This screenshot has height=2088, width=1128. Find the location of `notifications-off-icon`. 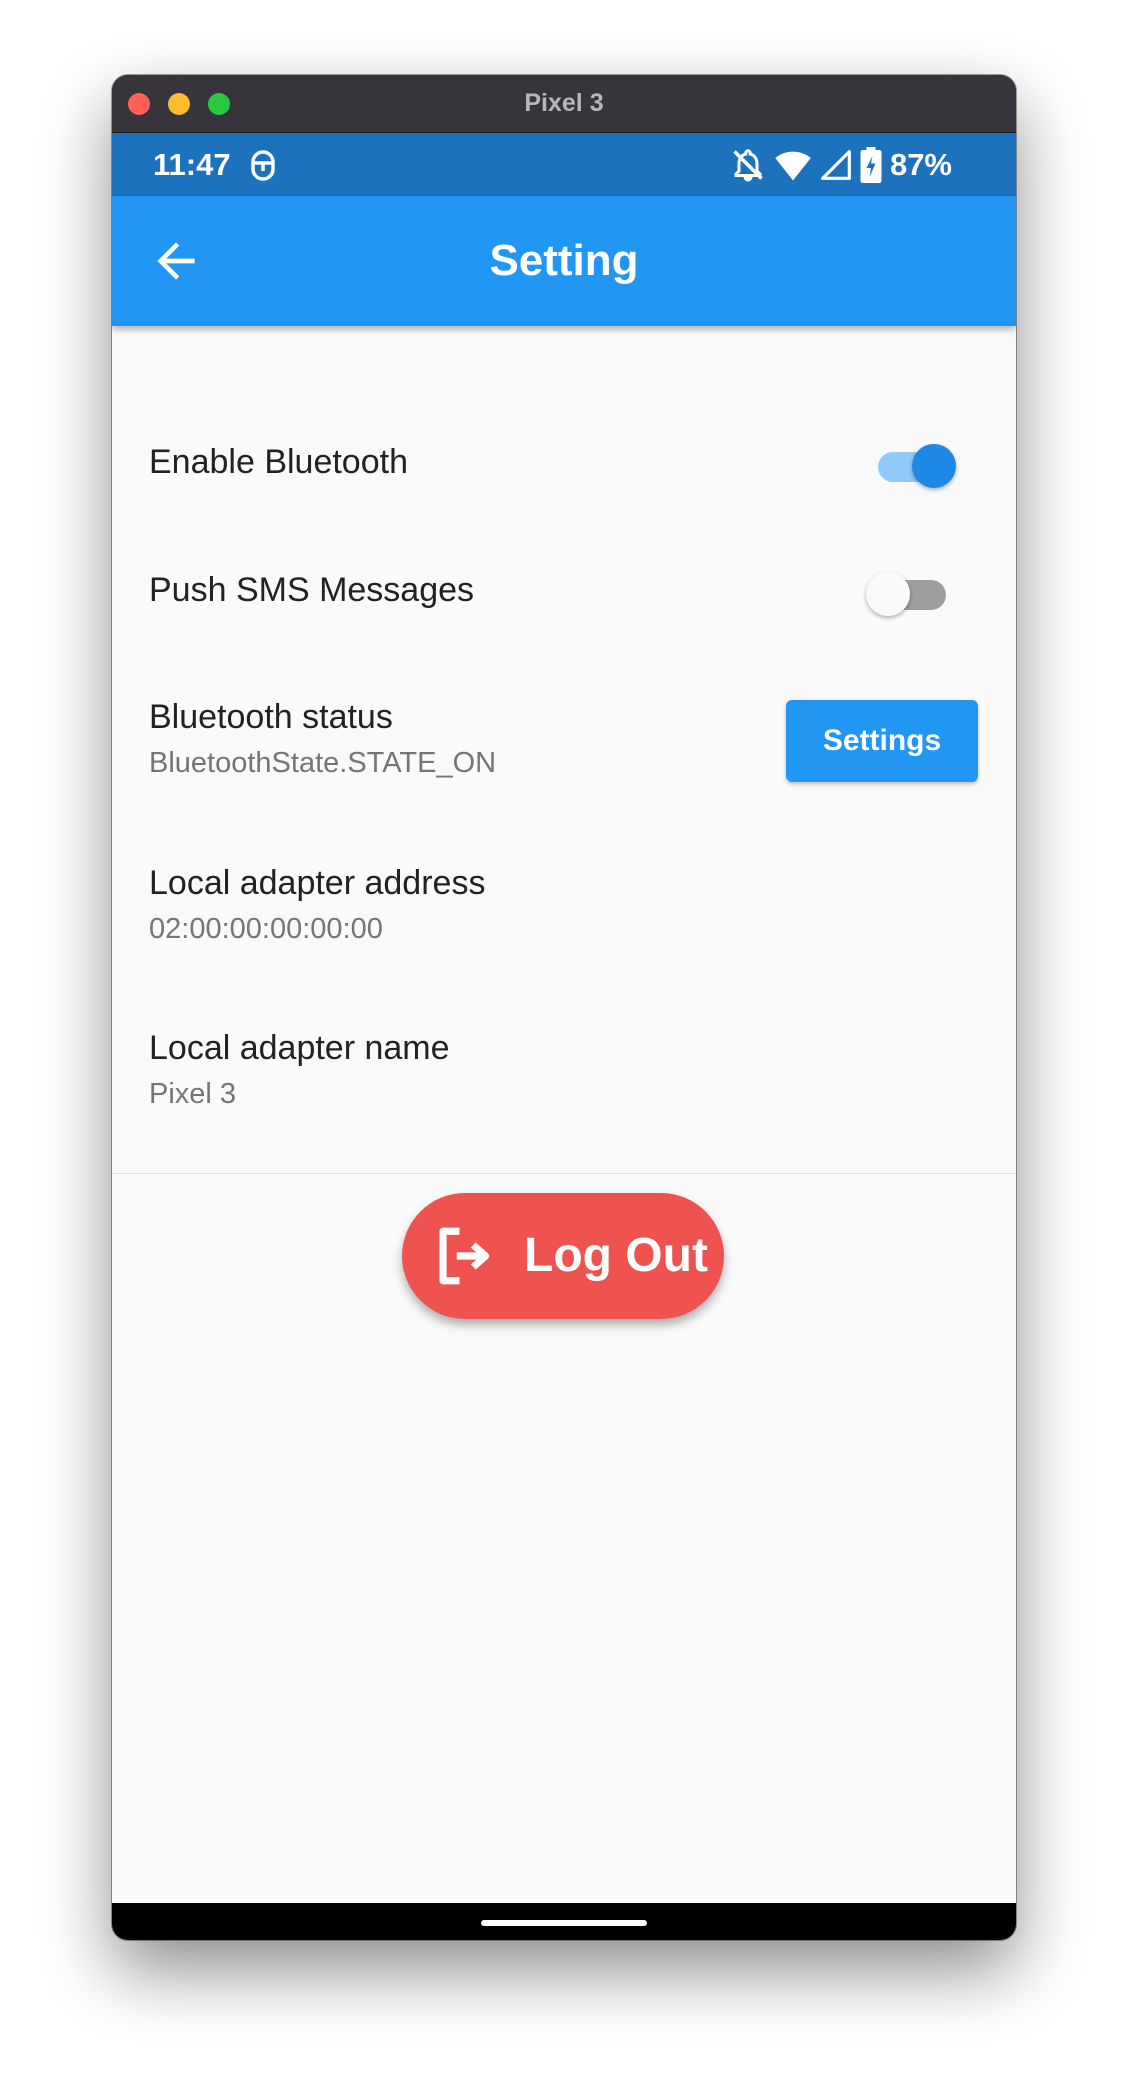

notifications-off-icon is located at coordinates (748, 165).